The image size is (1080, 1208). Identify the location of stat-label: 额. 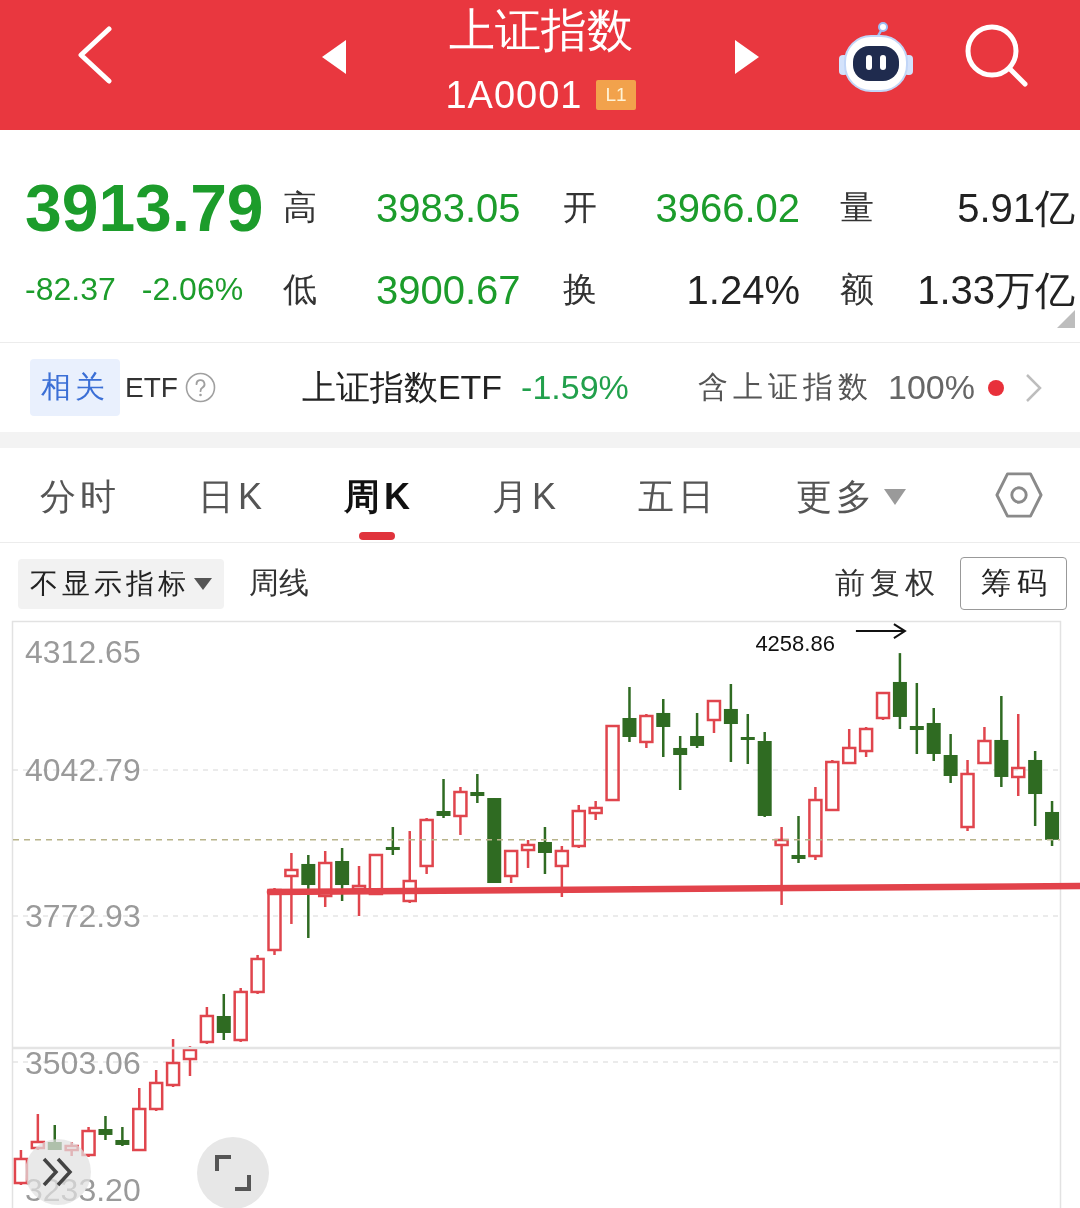
(857, 290).